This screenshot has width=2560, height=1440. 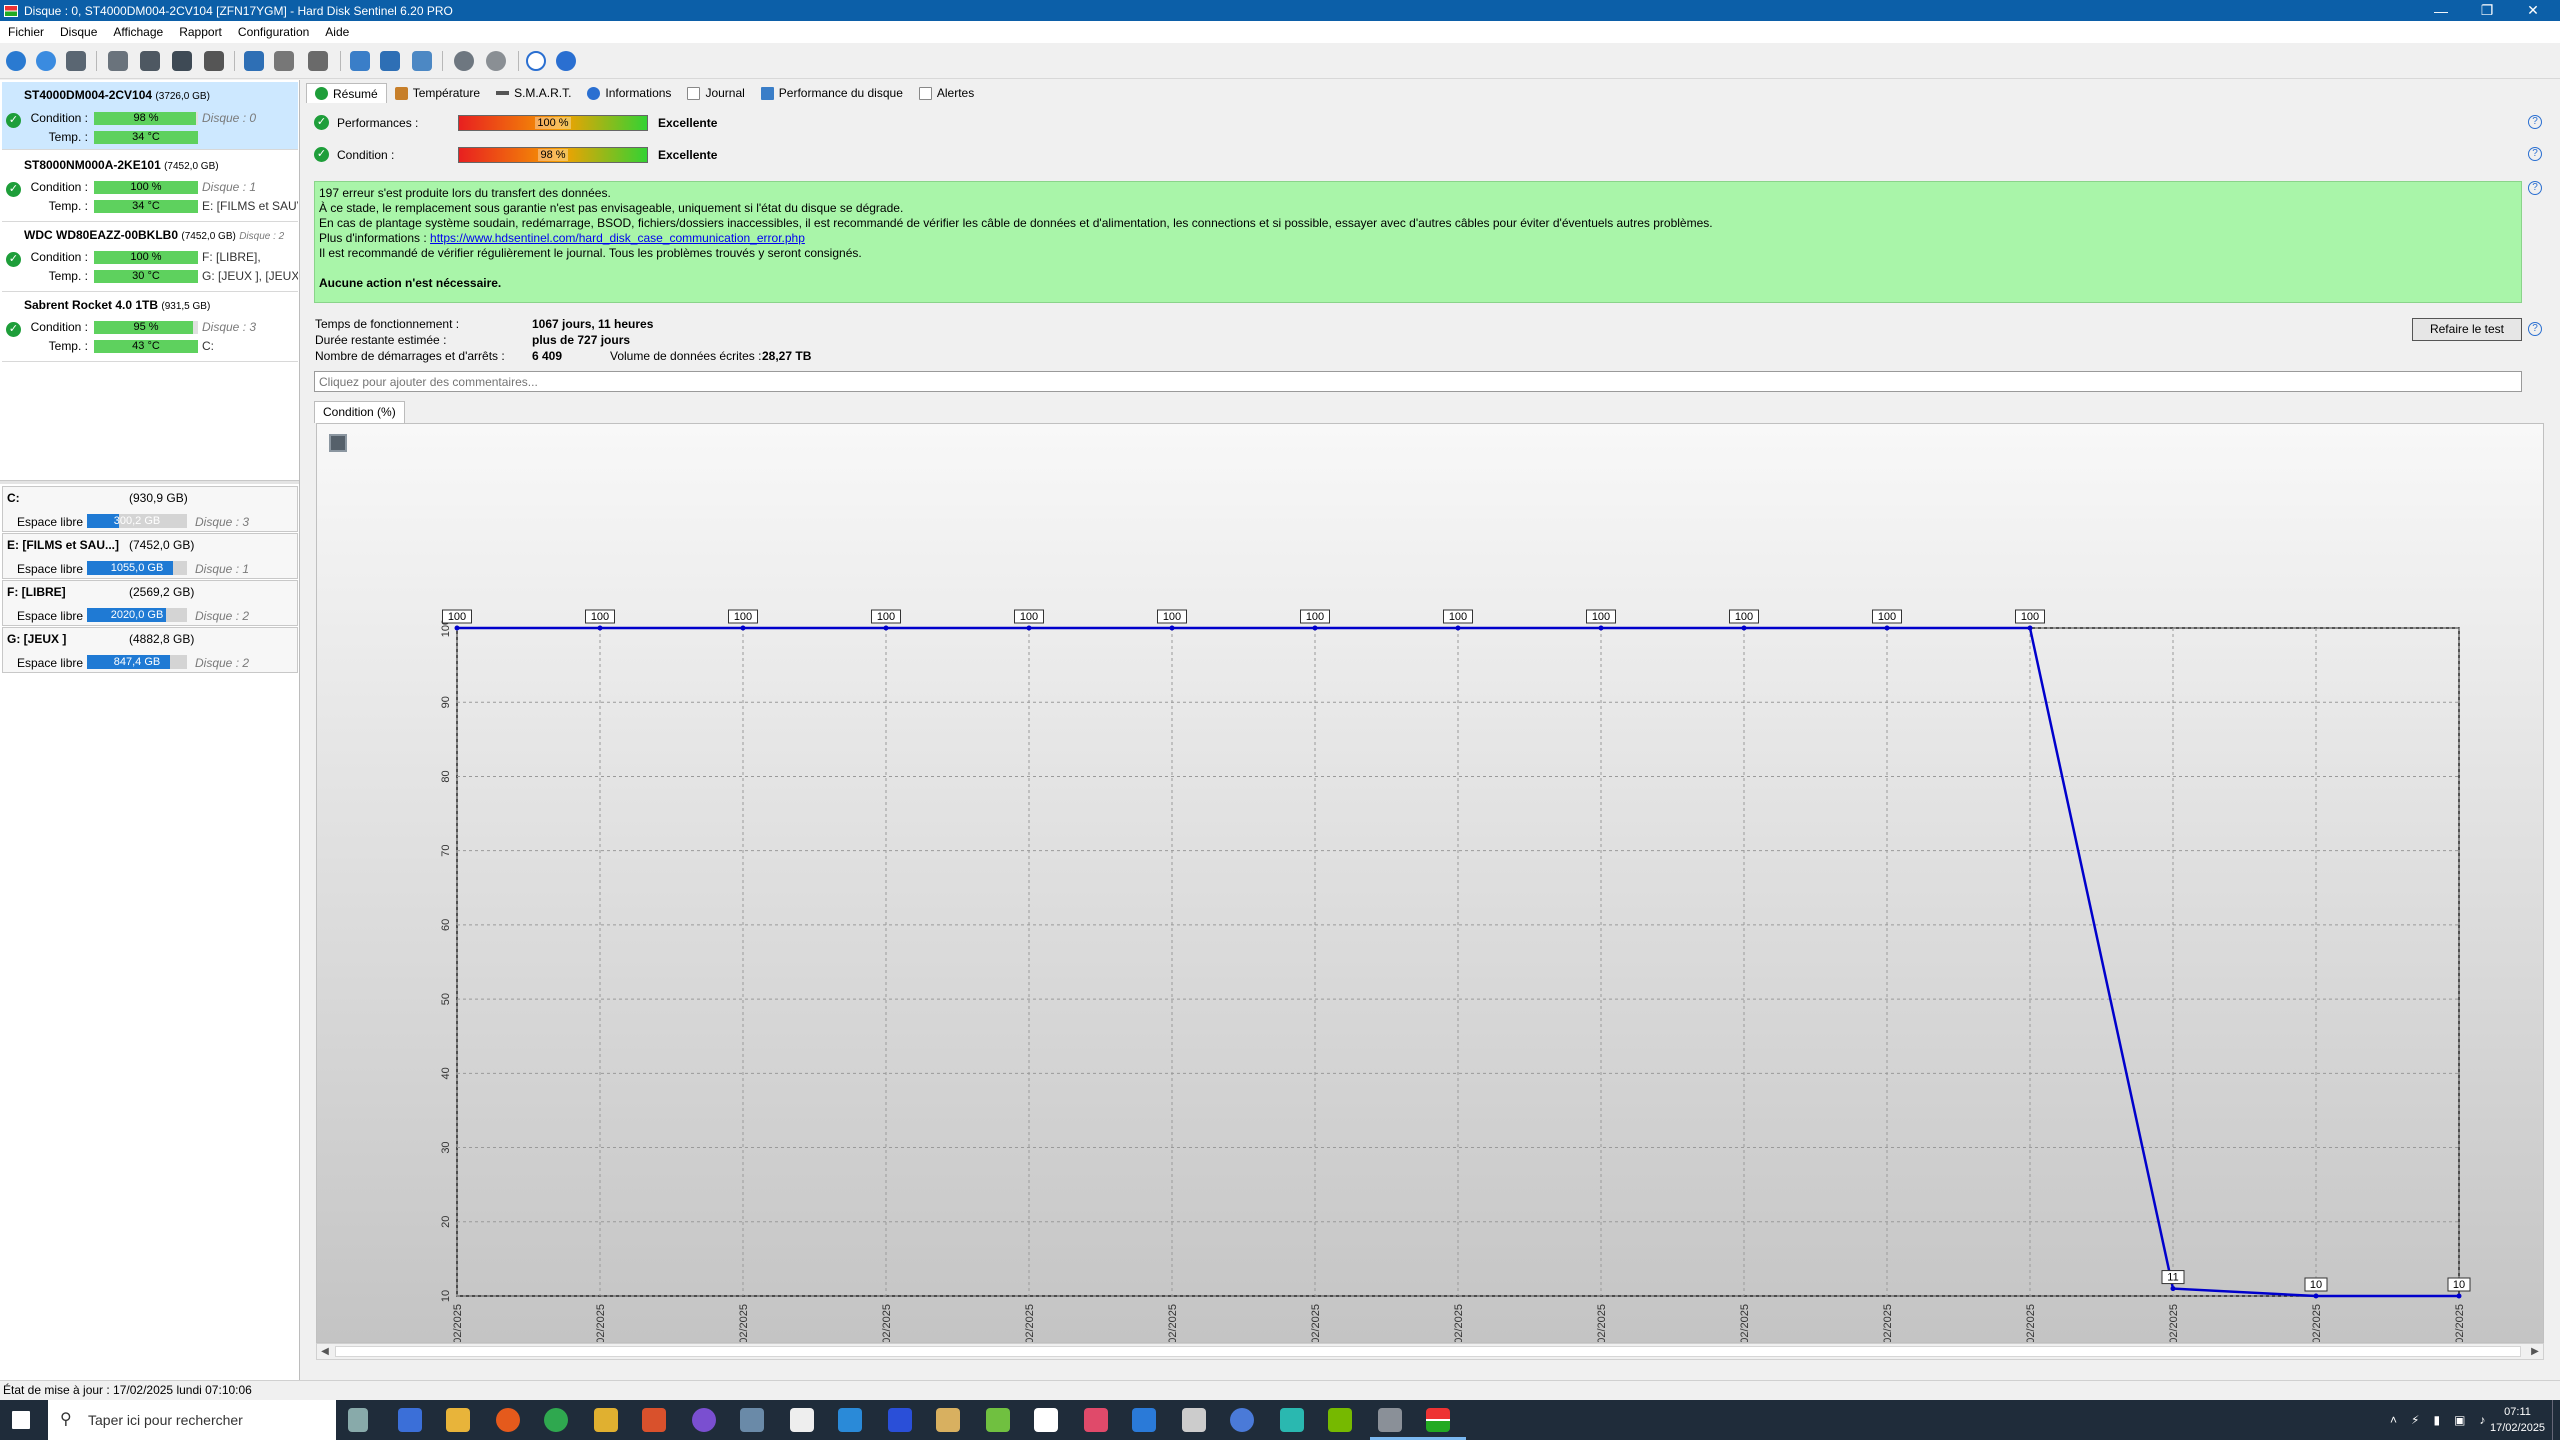 I want to click on horizontal-scrollbar: ◀ ▶, so click(x=1430, y=1351).